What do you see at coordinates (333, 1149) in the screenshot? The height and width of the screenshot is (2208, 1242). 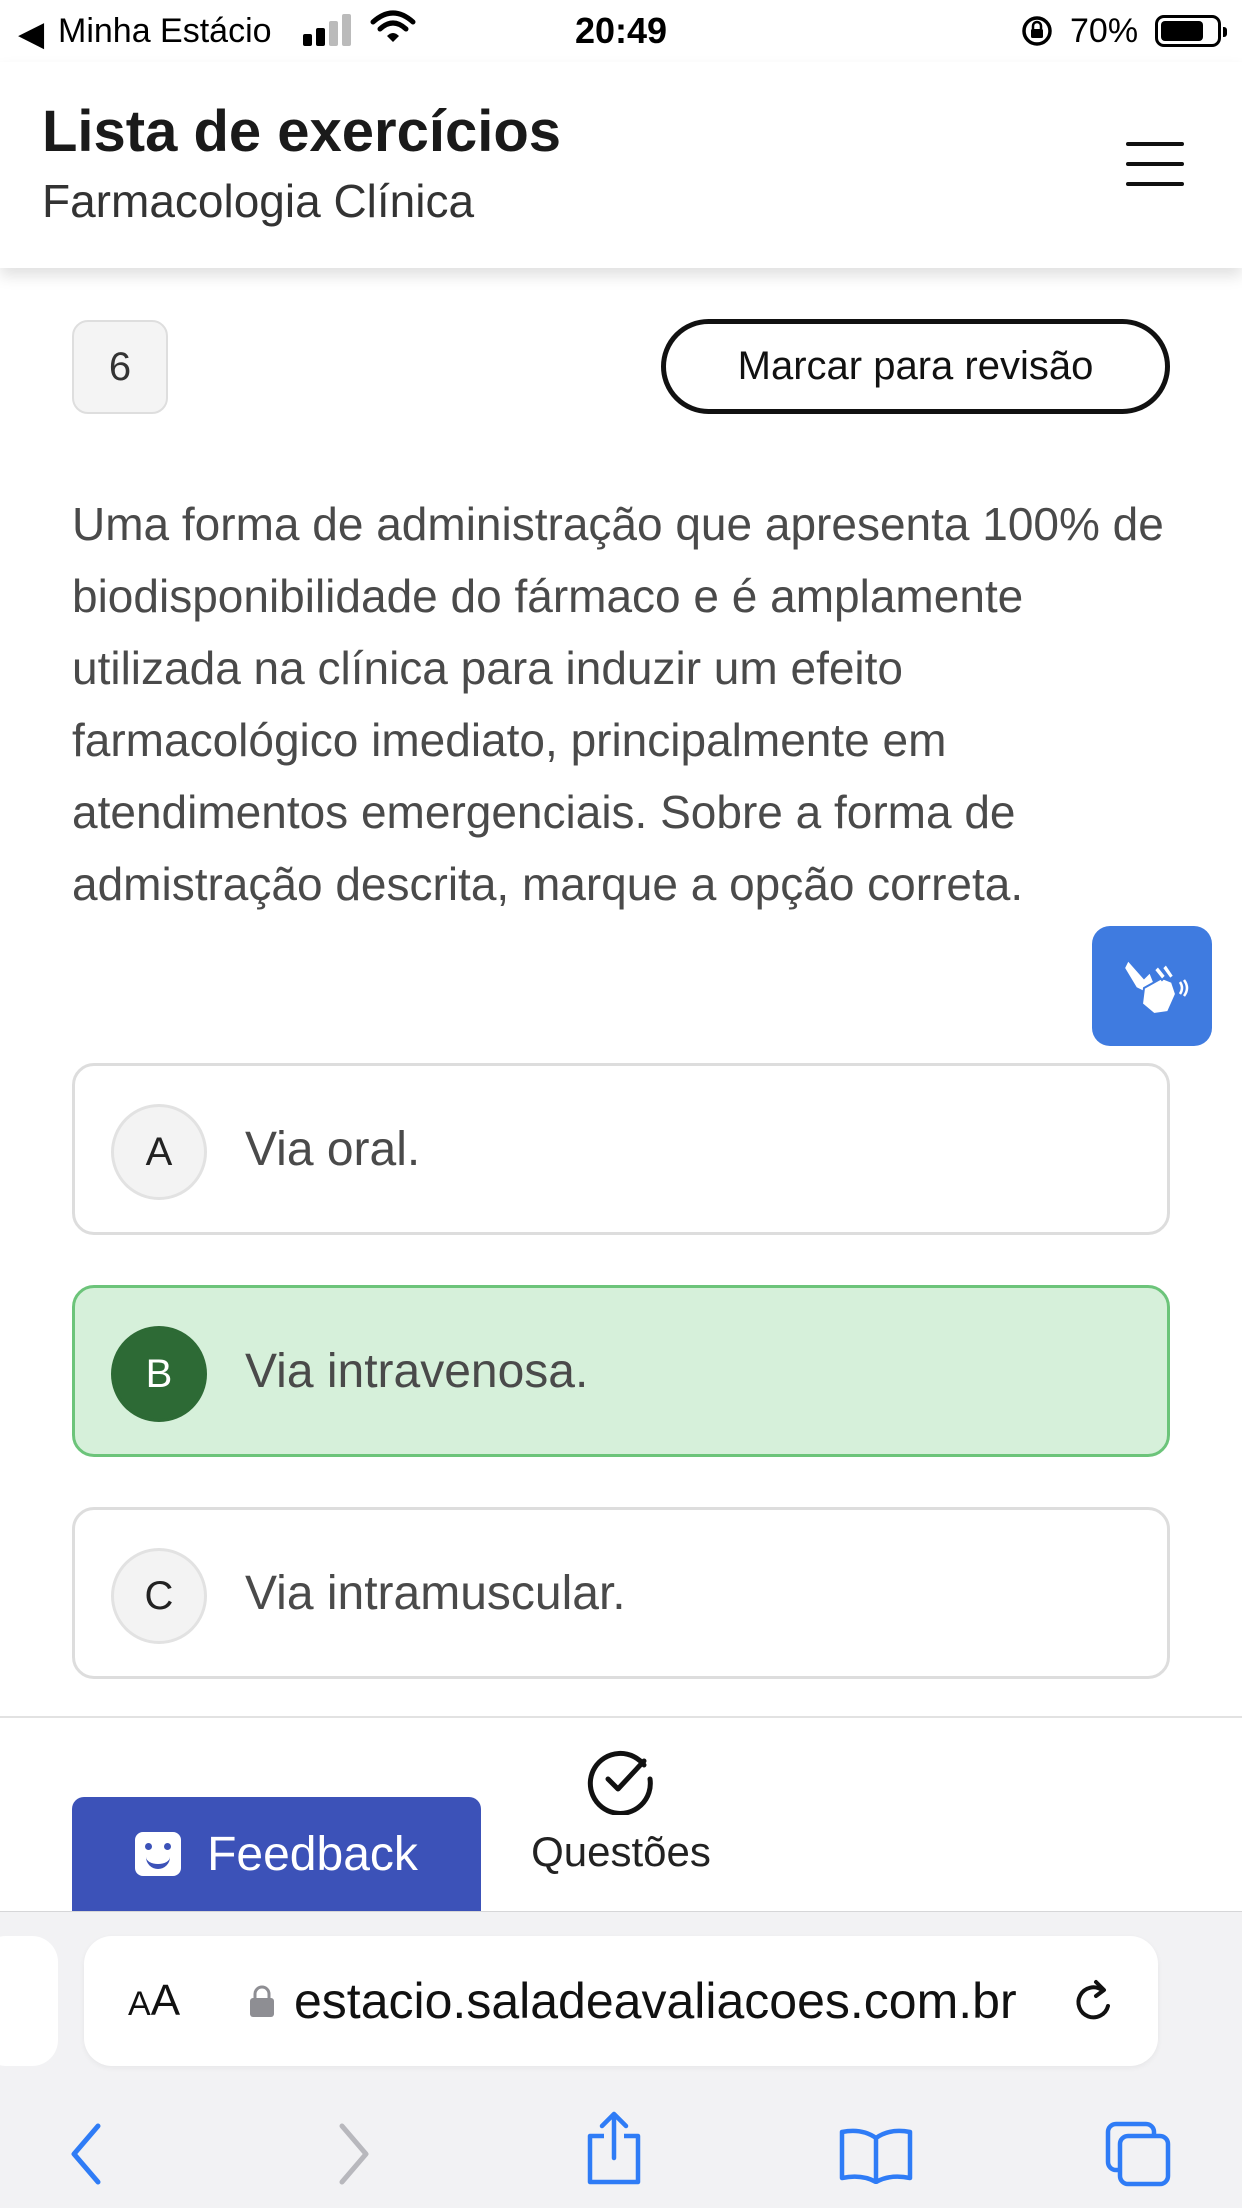 I see `option-text: Via oral.` at bounding box center [333, 1149].